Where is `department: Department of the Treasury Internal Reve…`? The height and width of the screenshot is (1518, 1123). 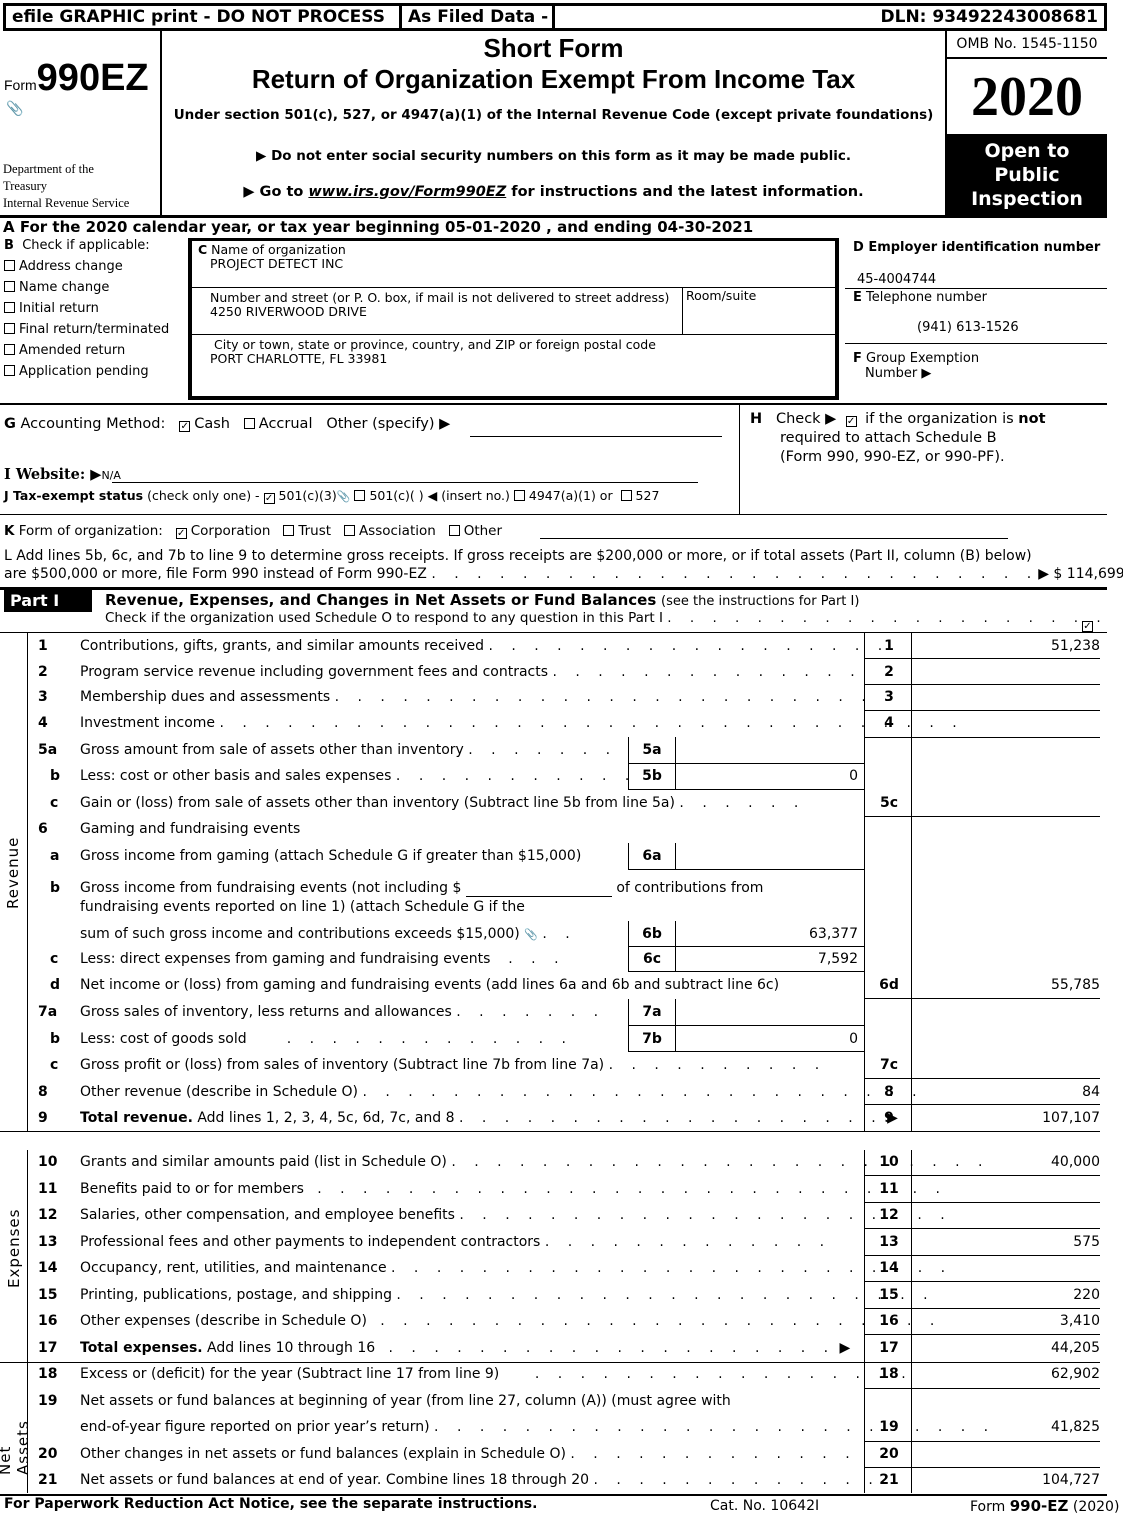 department: Department of the Treasury Internal Reve… is located at coordinates (66, 186).